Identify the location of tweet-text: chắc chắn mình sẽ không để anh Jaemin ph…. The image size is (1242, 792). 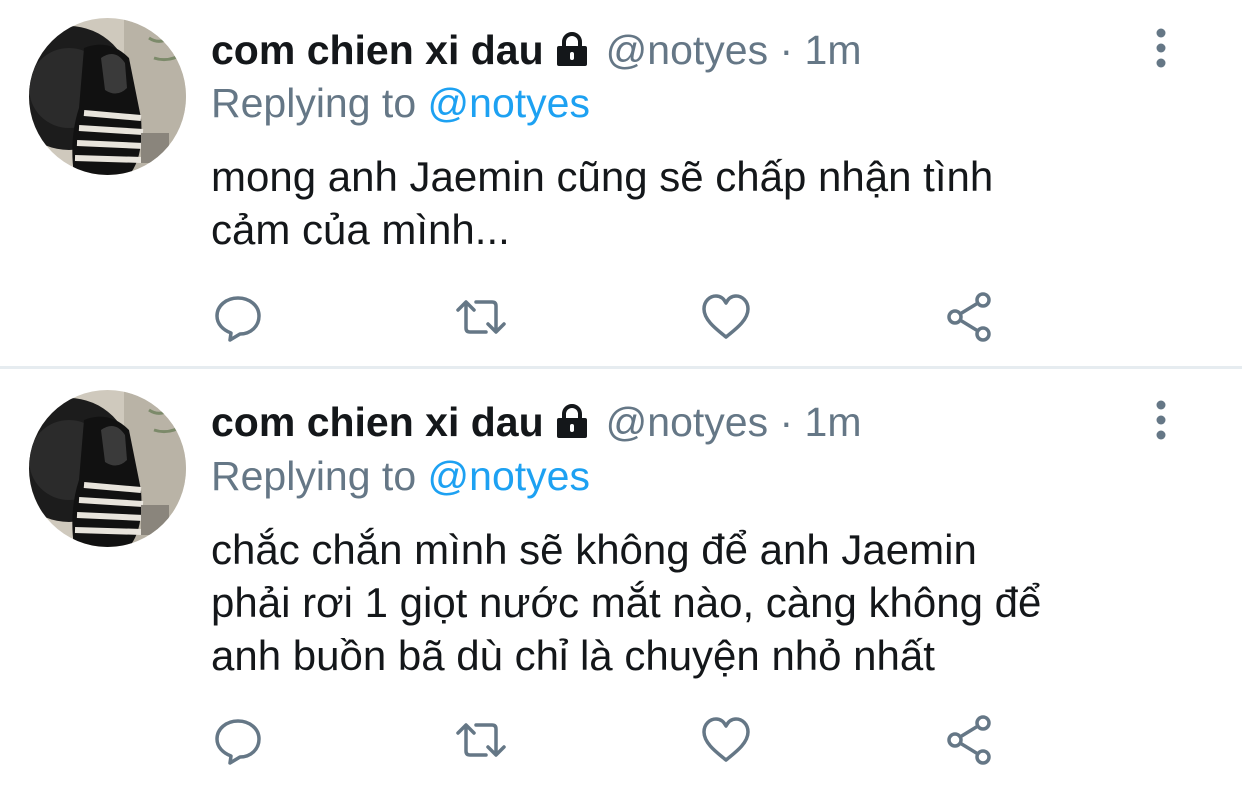
(626, 602).